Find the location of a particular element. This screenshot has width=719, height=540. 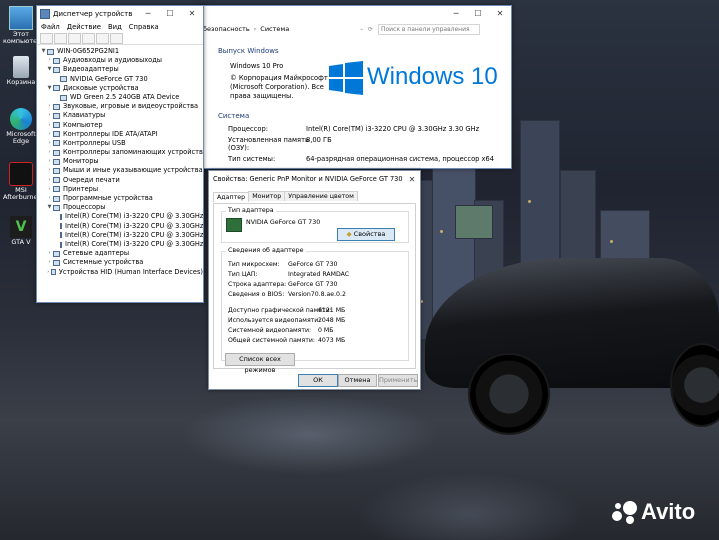

back-icon is located at coordinates (46, 38).